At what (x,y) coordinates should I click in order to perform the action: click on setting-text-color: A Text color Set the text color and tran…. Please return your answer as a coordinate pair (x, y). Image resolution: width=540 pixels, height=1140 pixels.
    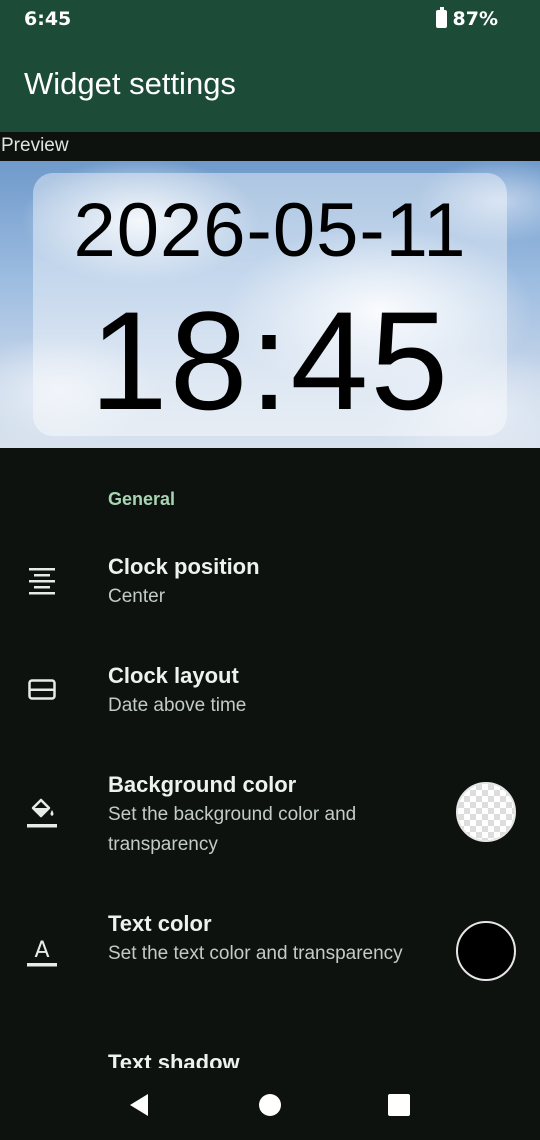
    Looking at the image, I should click on (270, 955).